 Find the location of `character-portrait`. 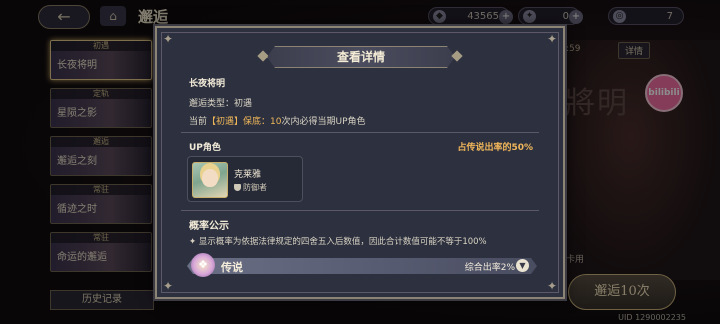

character-portrait is located at coordinates (210, 180).